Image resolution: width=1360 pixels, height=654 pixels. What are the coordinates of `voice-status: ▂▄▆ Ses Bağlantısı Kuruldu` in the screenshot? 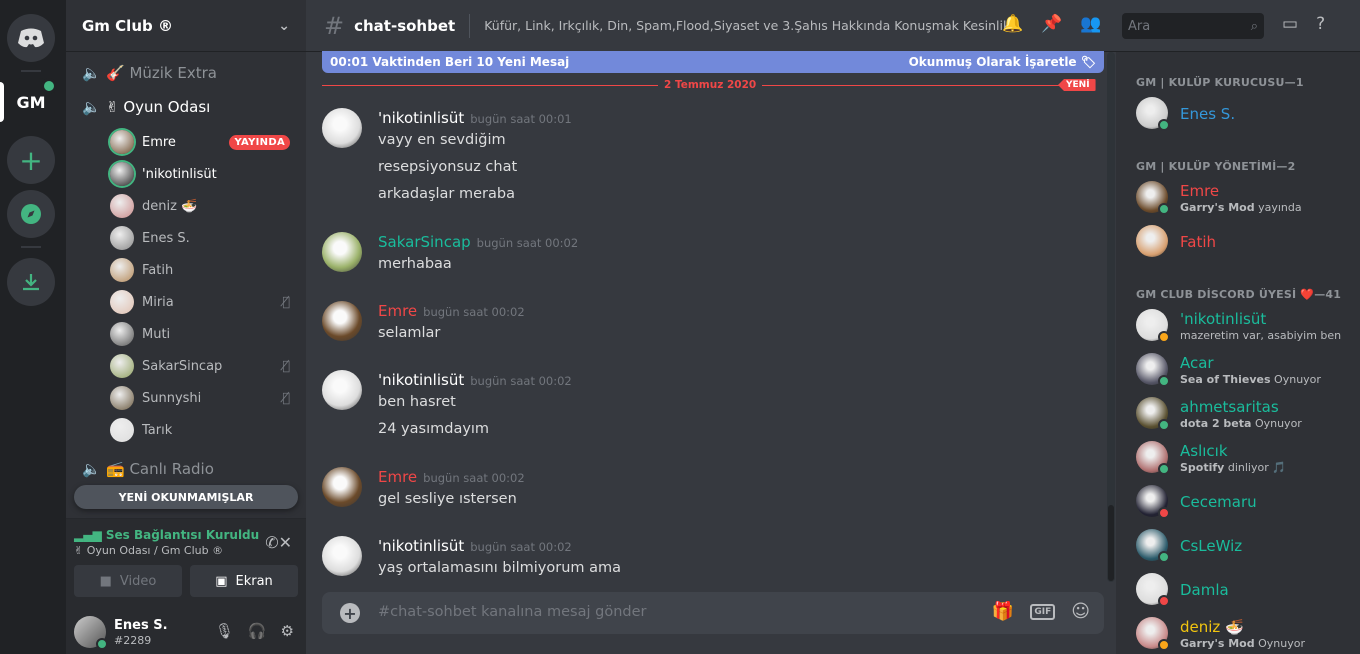 It's located at (166, 535).